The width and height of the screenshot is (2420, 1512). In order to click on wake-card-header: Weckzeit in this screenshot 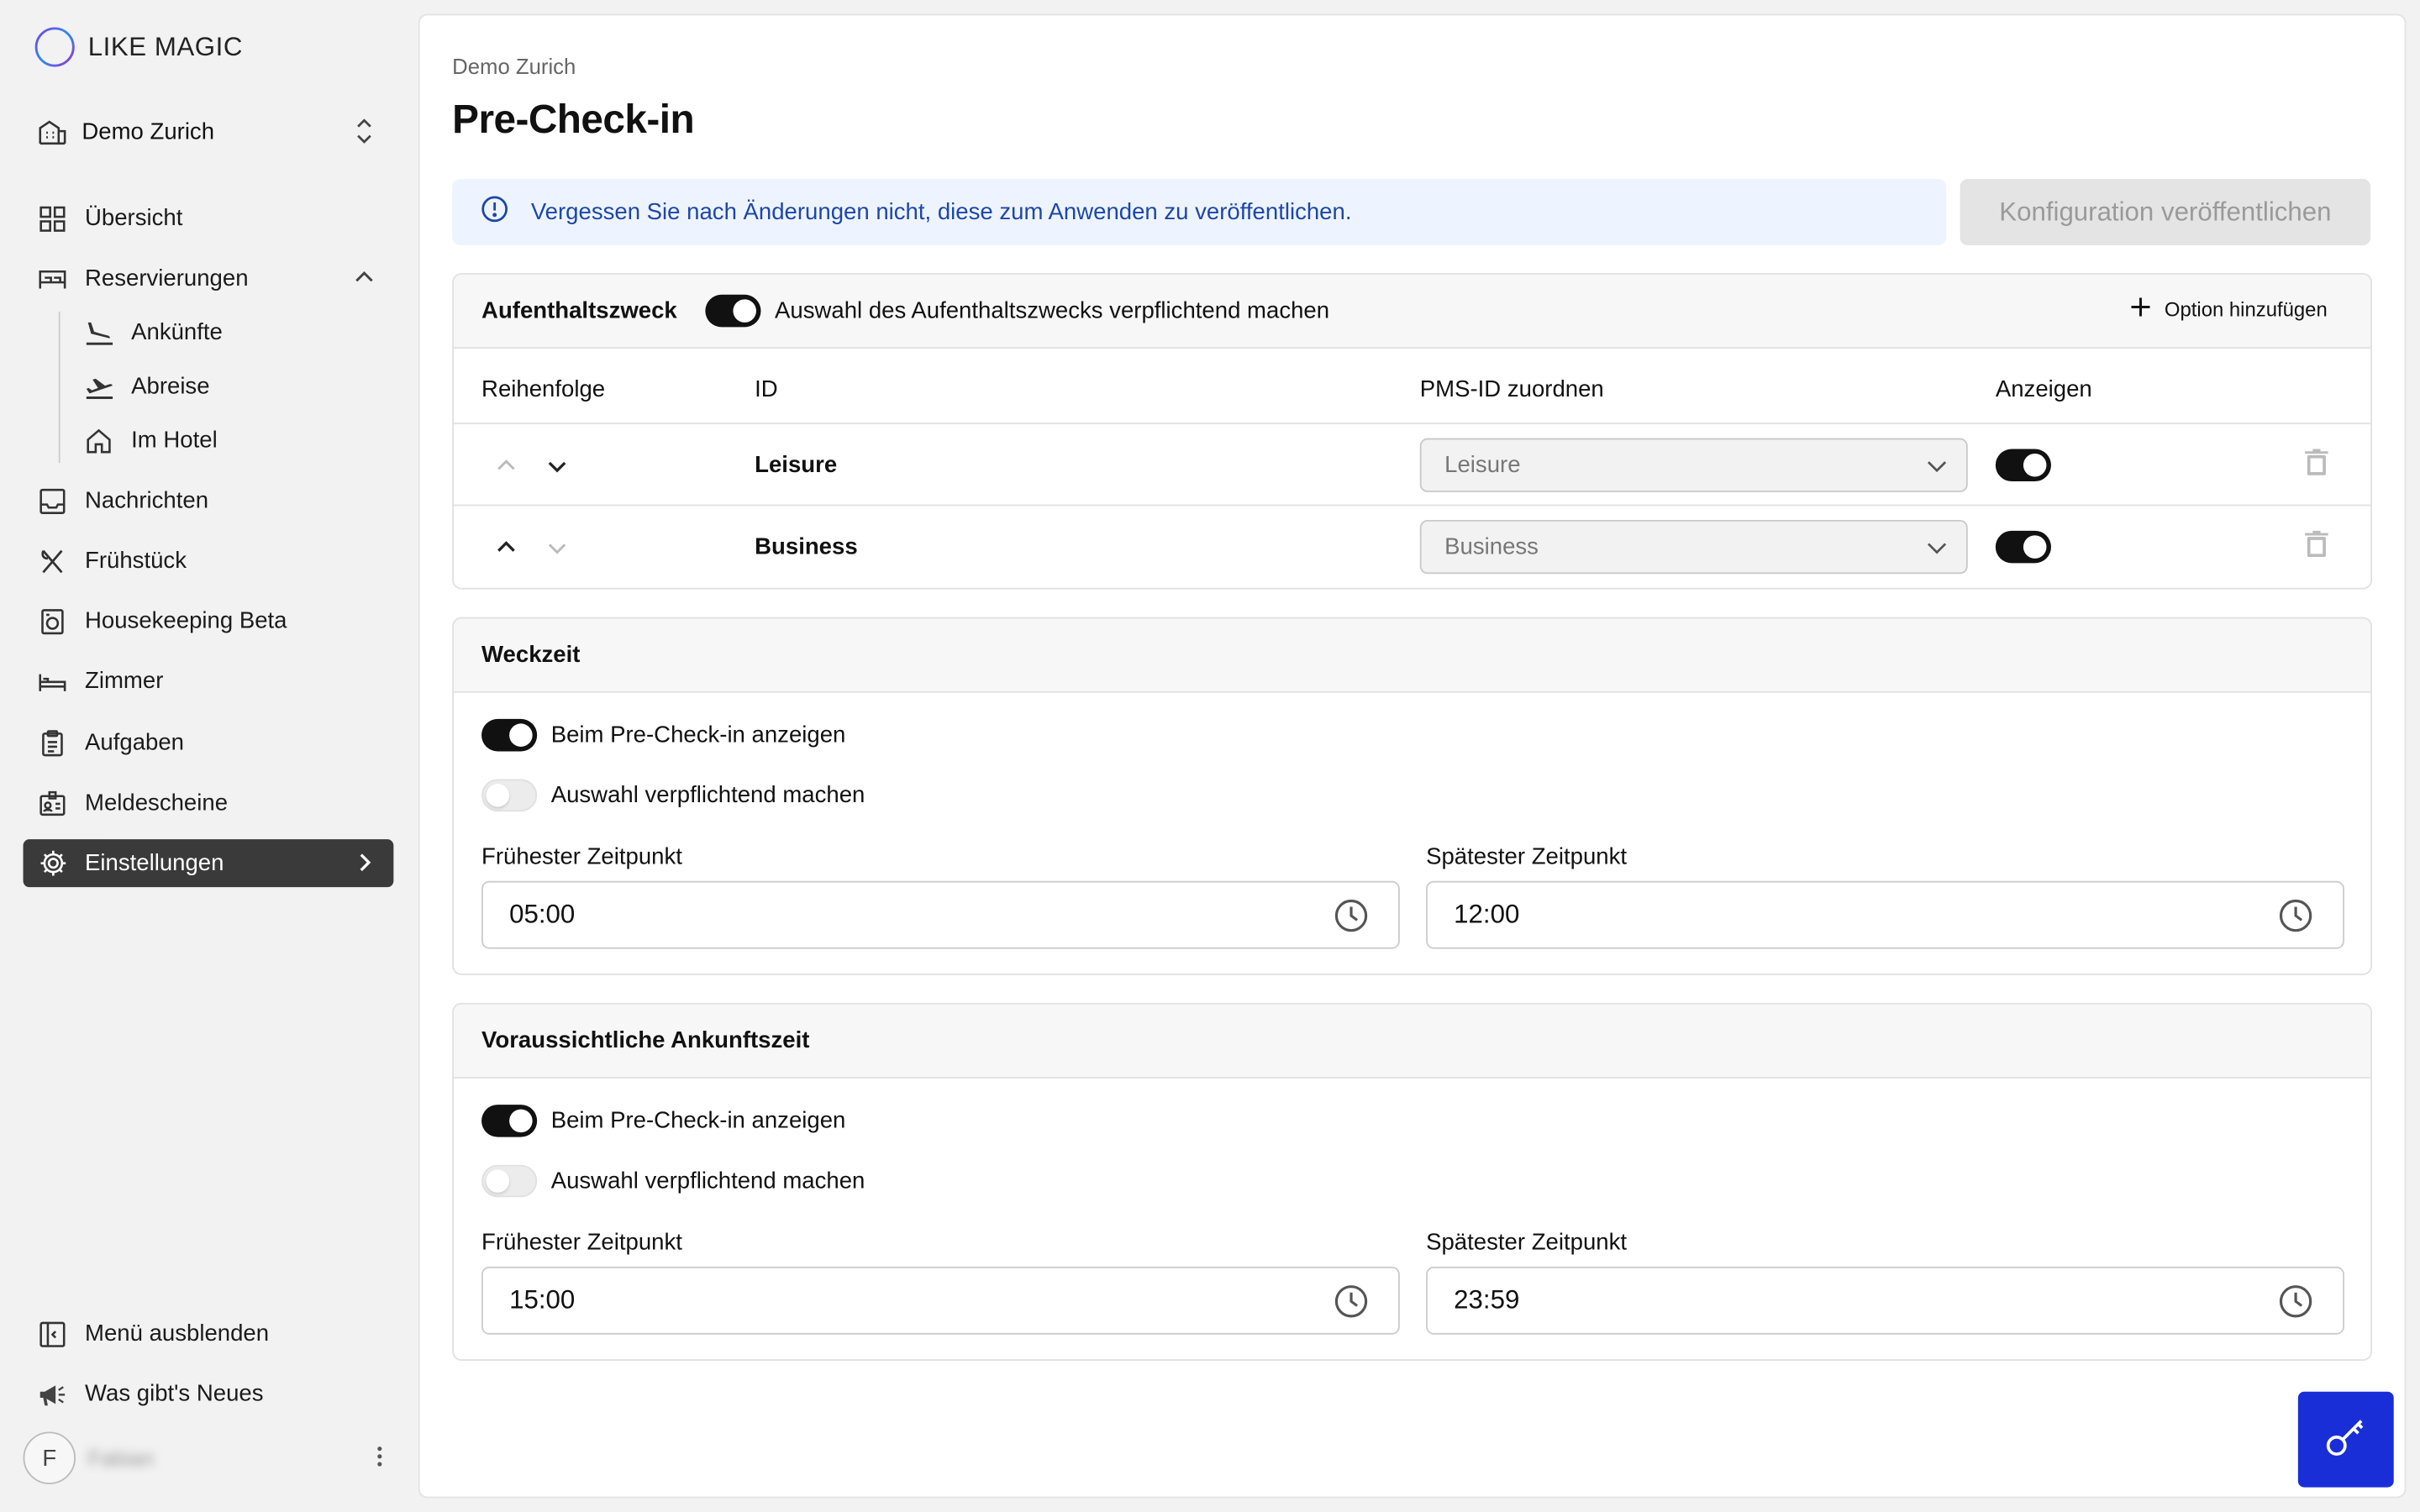, I will do `click(1412, 655)`.